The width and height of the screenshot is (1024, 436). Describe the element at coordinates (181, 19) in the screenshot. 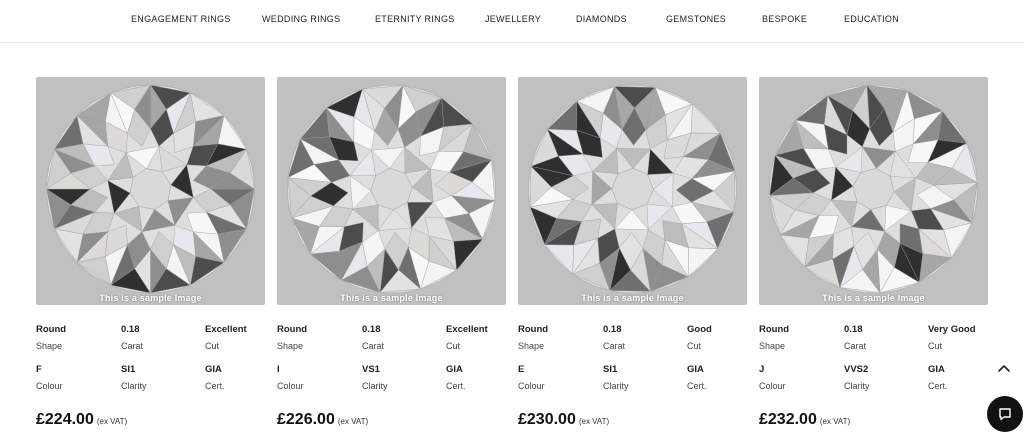

I see `nav-engagement-rings: ENGAGEMENT RINGS` at that location.